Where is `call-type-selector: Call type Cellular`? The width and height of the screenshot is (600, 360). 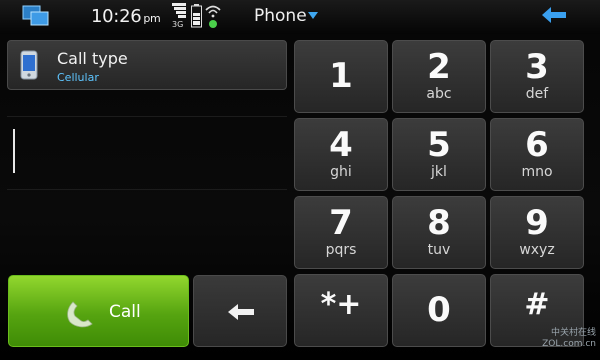 call-type-selector: Call type Cellular is located at coordinates (147, 65).